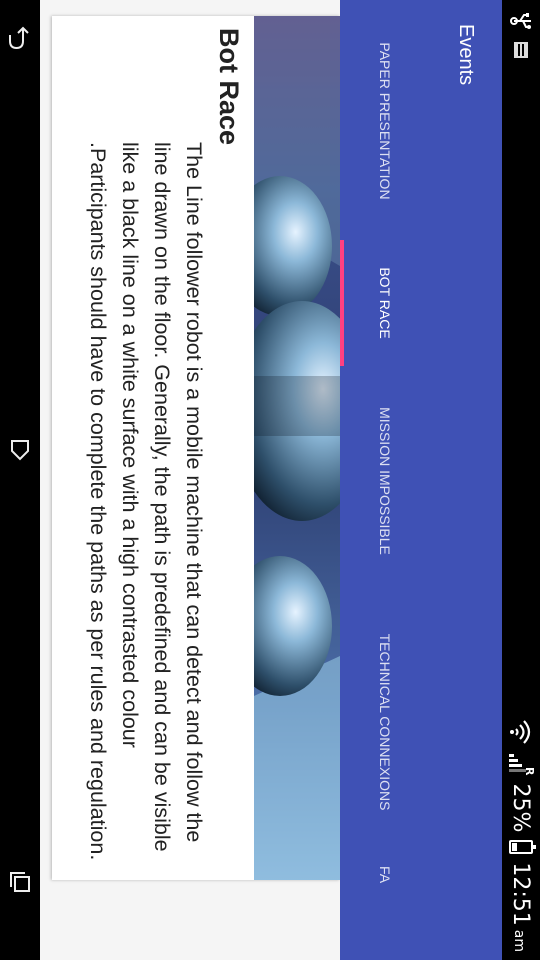 This screenshot has width=540, height=960. I want to click on tab-technical-connexions: TECHNICAL CONNEXIONS, so click(385, 722).